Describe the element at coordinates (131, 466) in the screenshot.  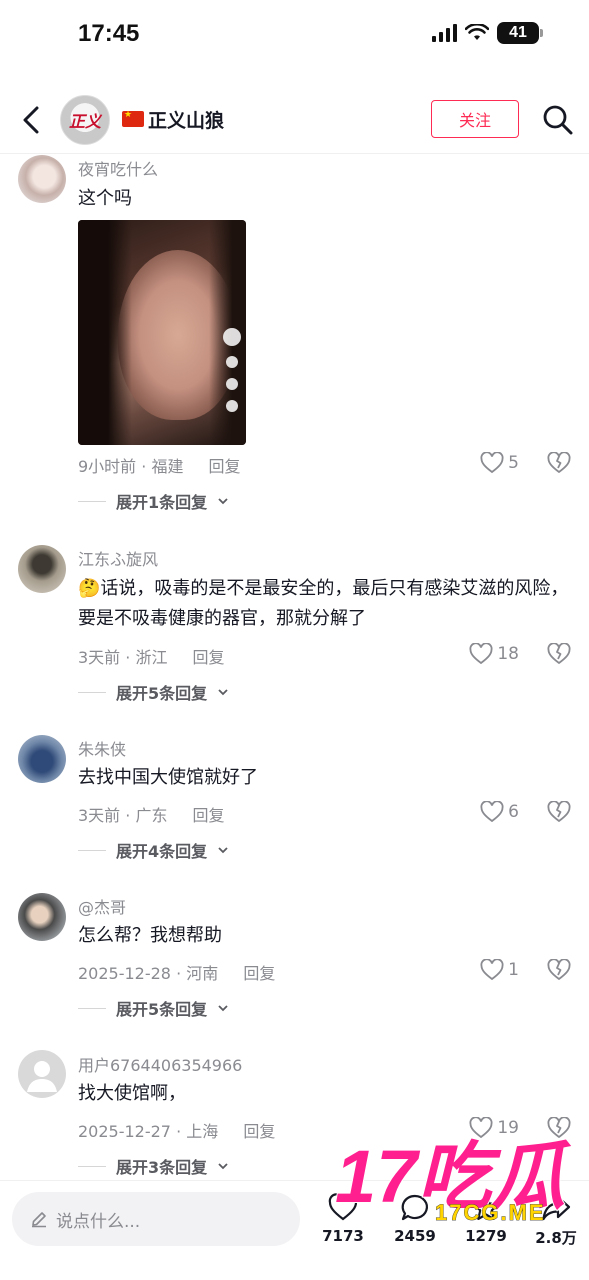
I see `comment-time-location: 9小时前 · 福建` at that location.